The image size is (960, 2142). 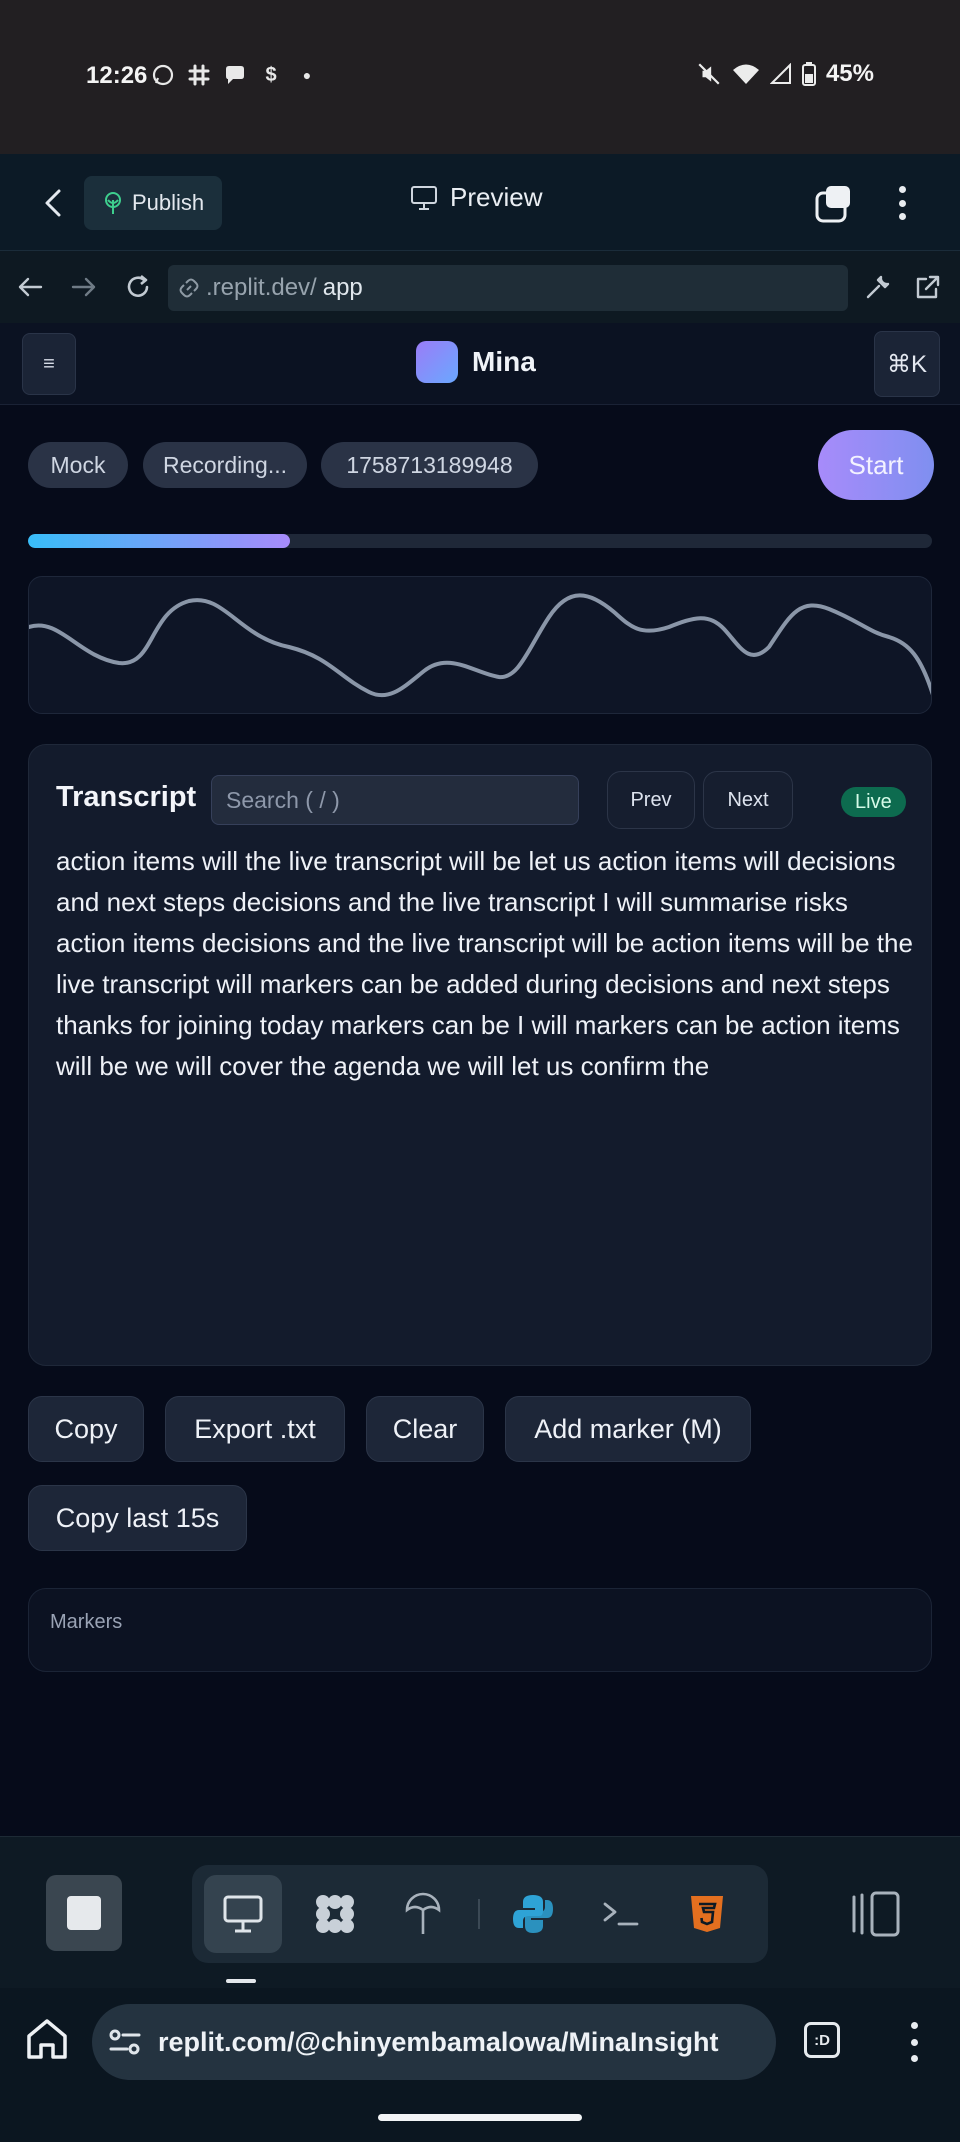 What do you see at coordinates (425, 1429) in the screenshot?
I see `clear-button: Clear` at bounding box center [425, 1429].